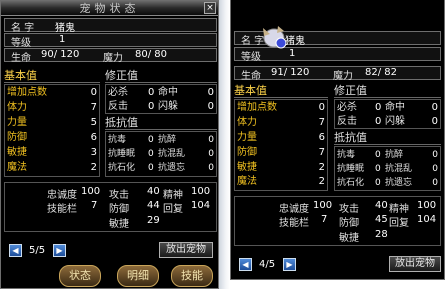 The image size is (445, 289). I want to click on name-row: 名 字 猪鬼, so click(110, 26).